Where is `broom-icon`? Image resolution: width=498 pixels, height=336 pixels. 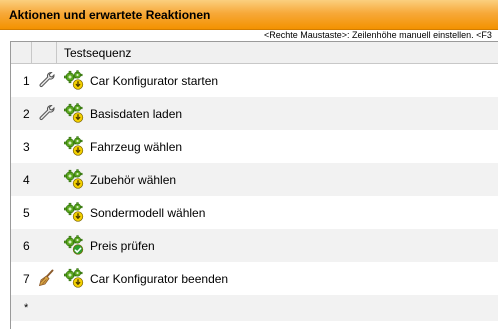 broom-icon is located at coordinates (47, 278).